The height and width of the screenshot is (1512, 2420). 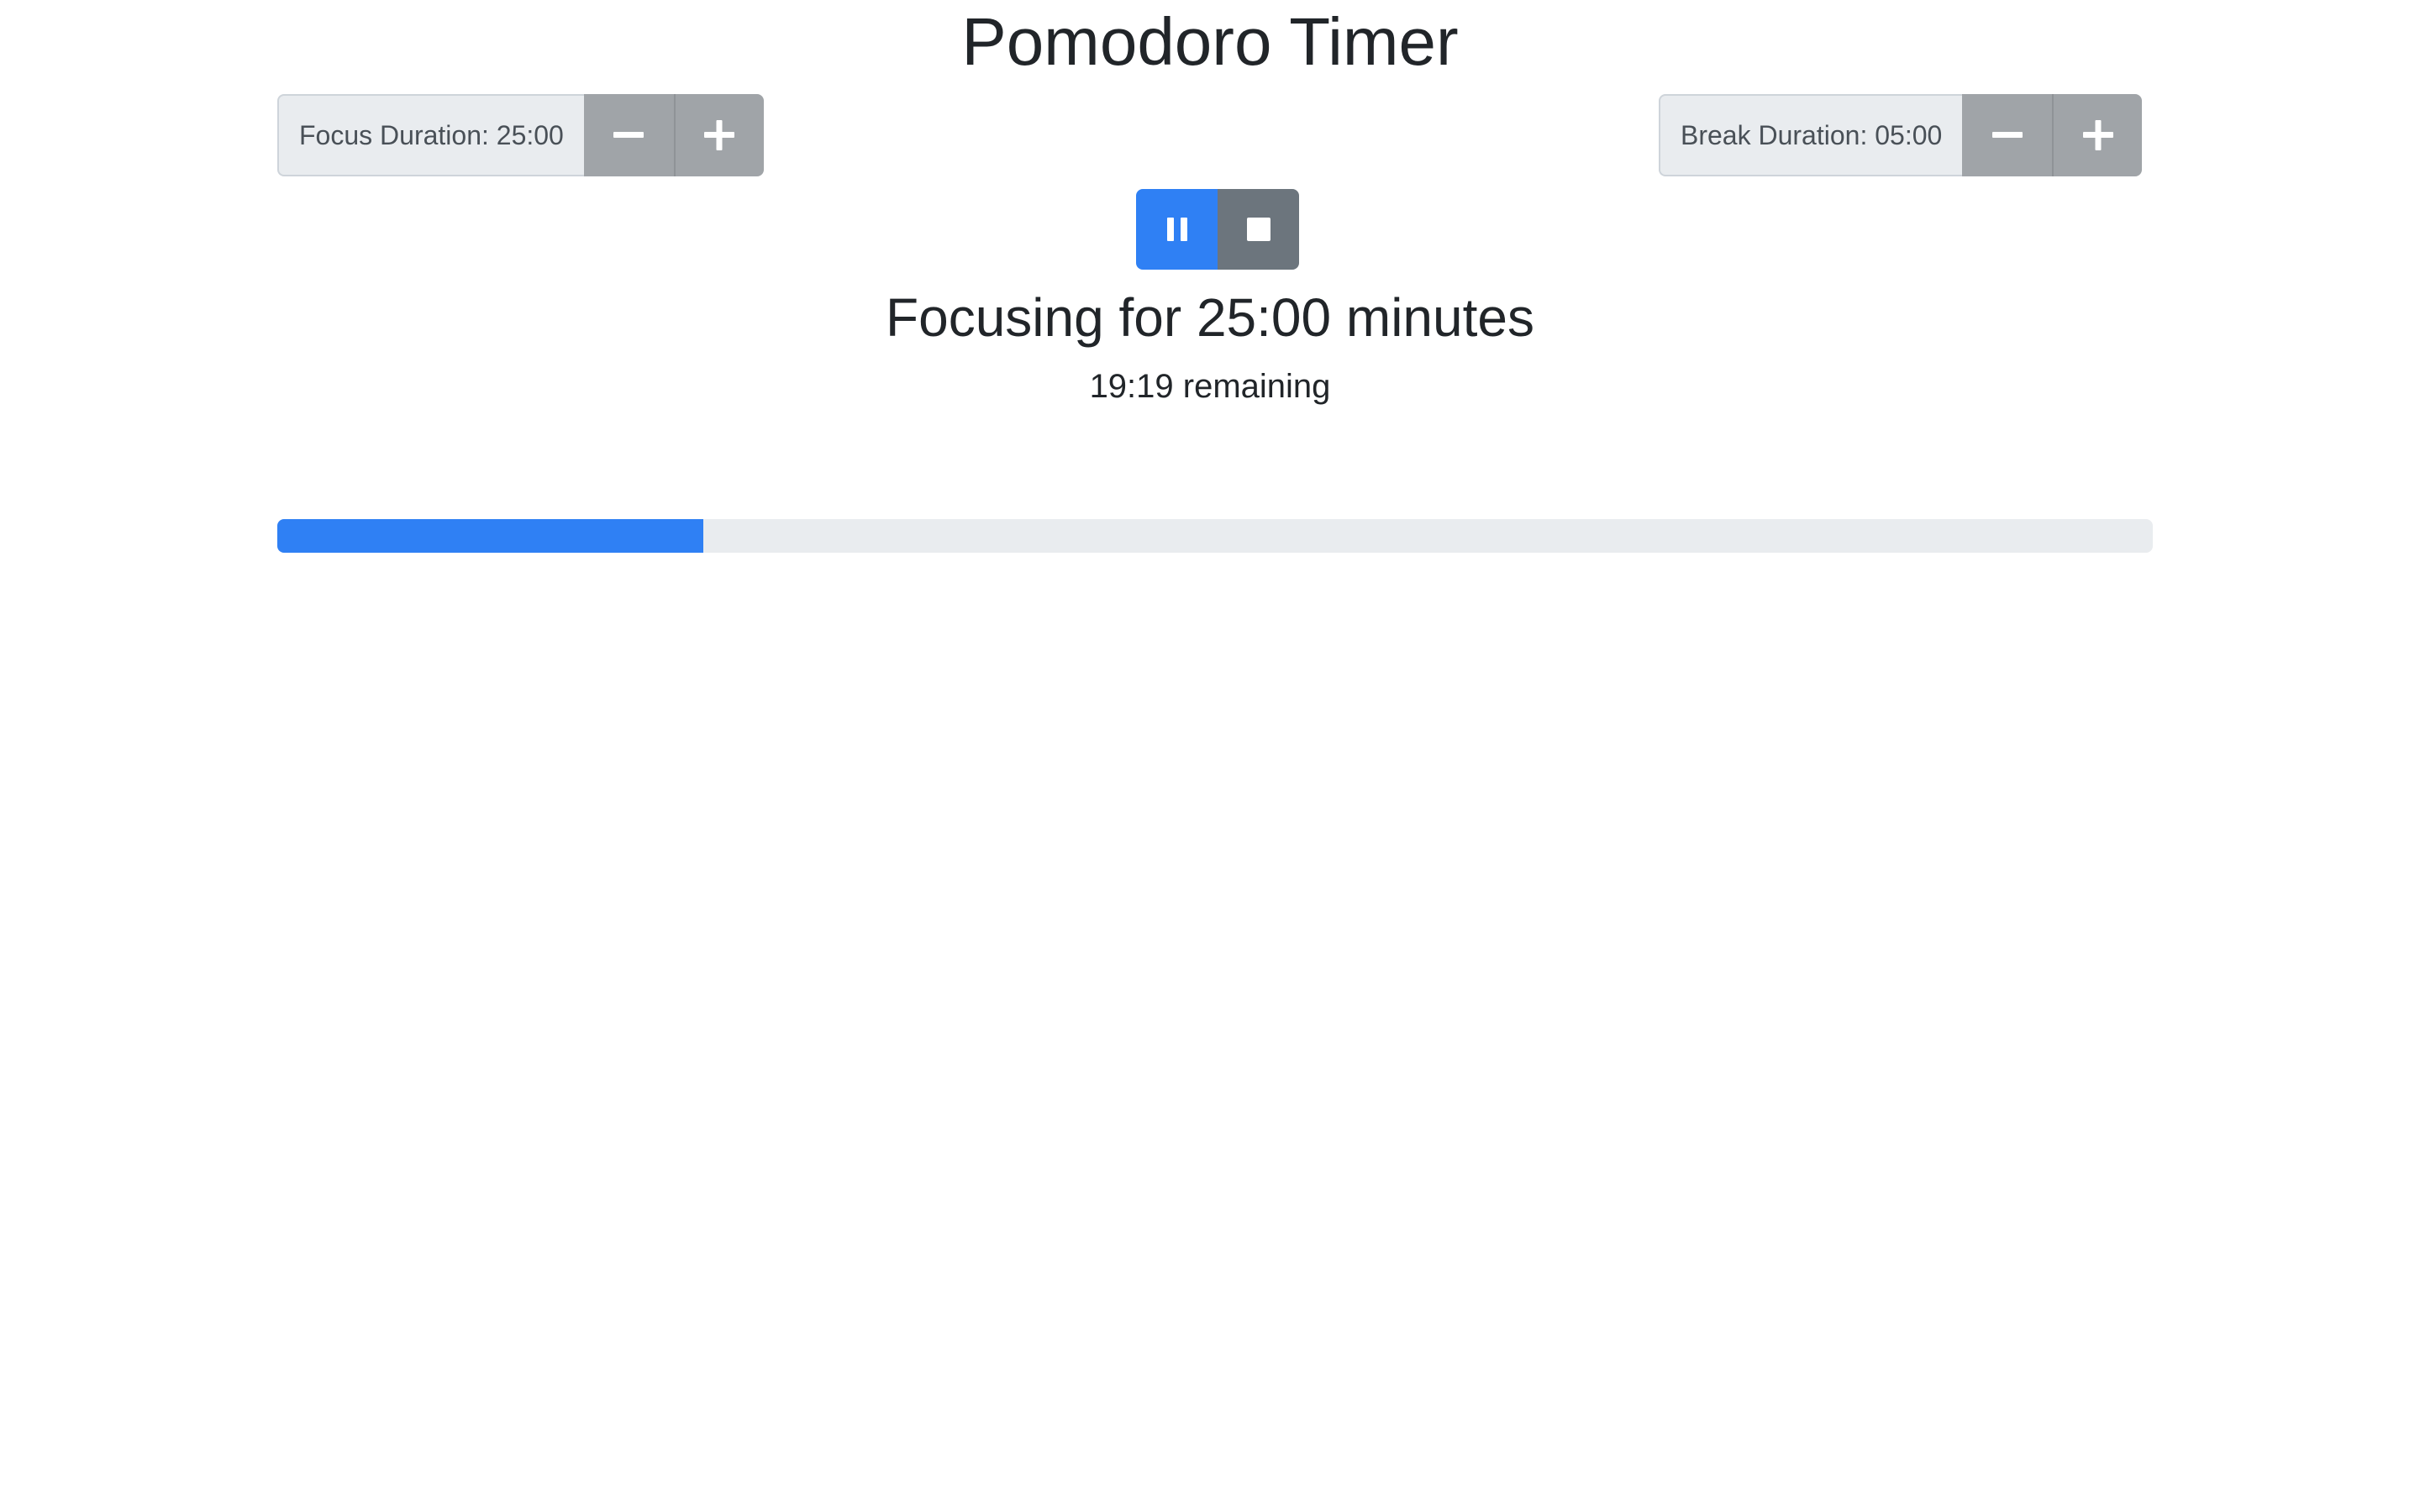 I want to click on page-title: Pomodoro Timer, so click(x=1210, y=41).